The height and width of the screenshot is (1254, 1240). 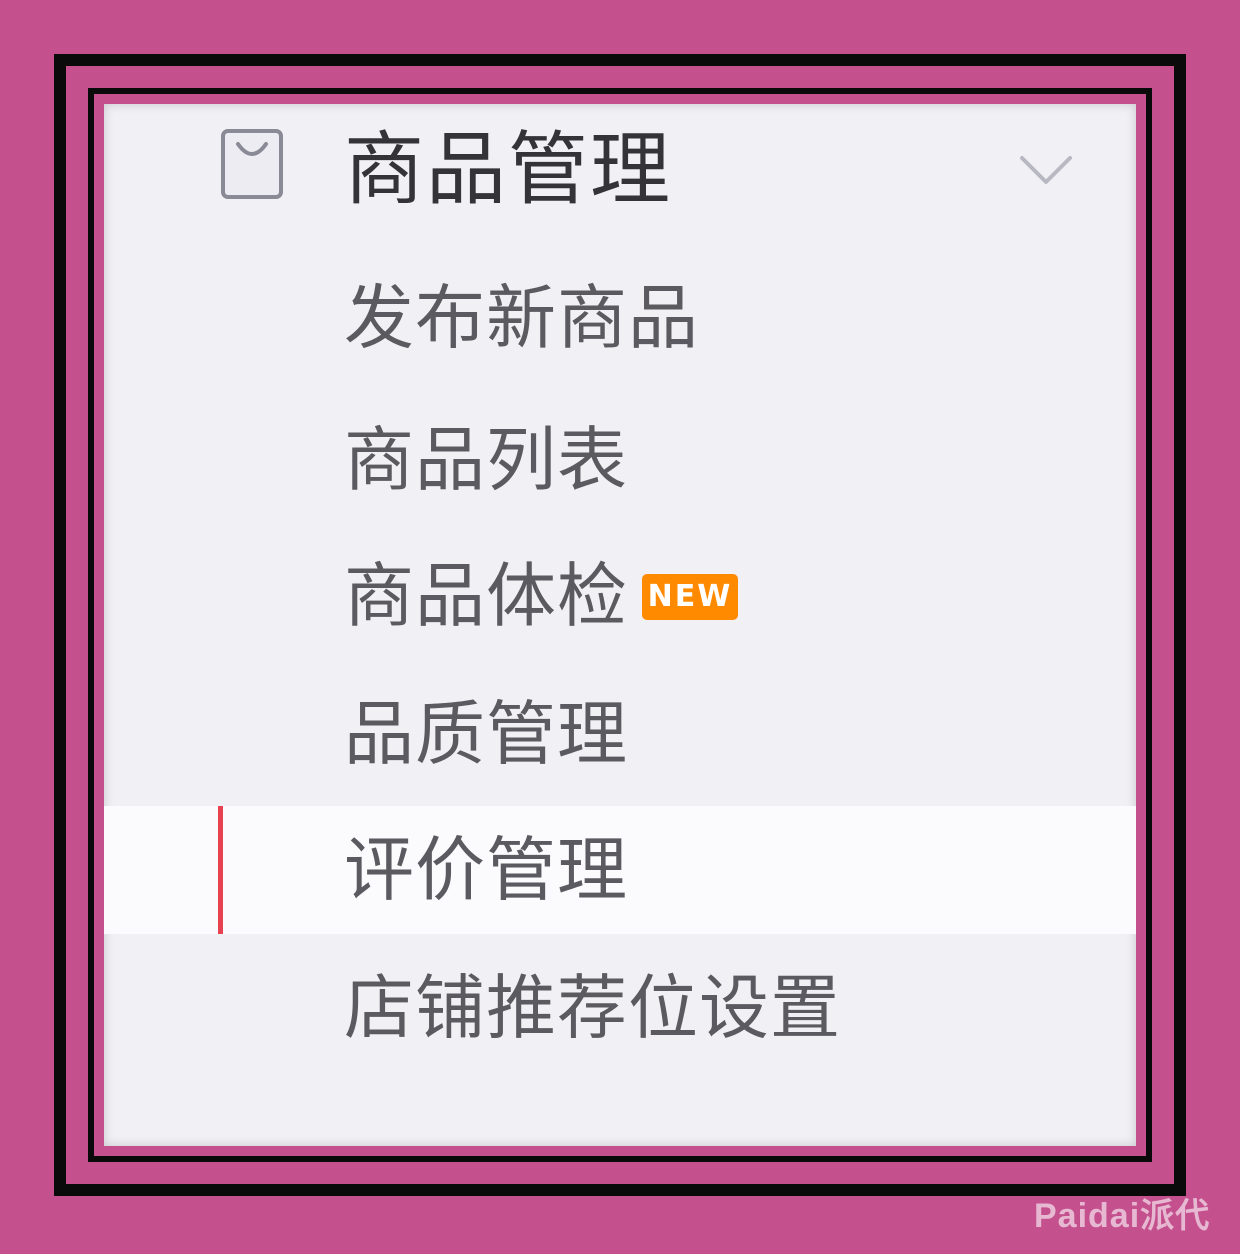 What do you see at coordinates (220, 870) in the screenshot?
I see `active-indicator` at bounding box center [220, 870].